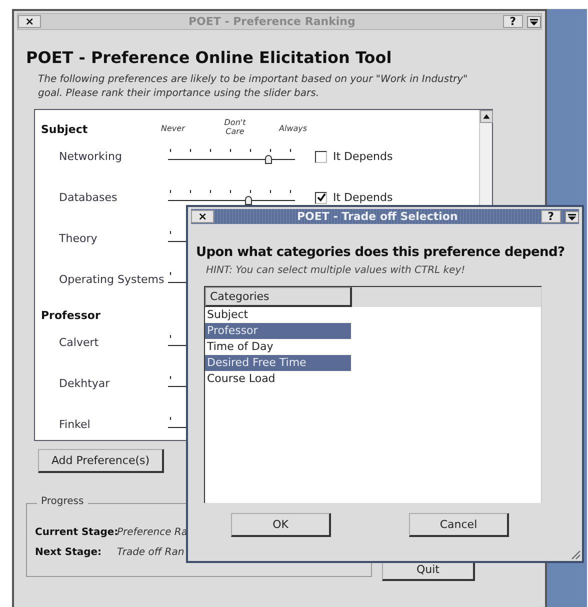  What do you see at coordinates (278, 315) in the screenshot?
I see `list-item: Subject` at bounding box center [278, 315].